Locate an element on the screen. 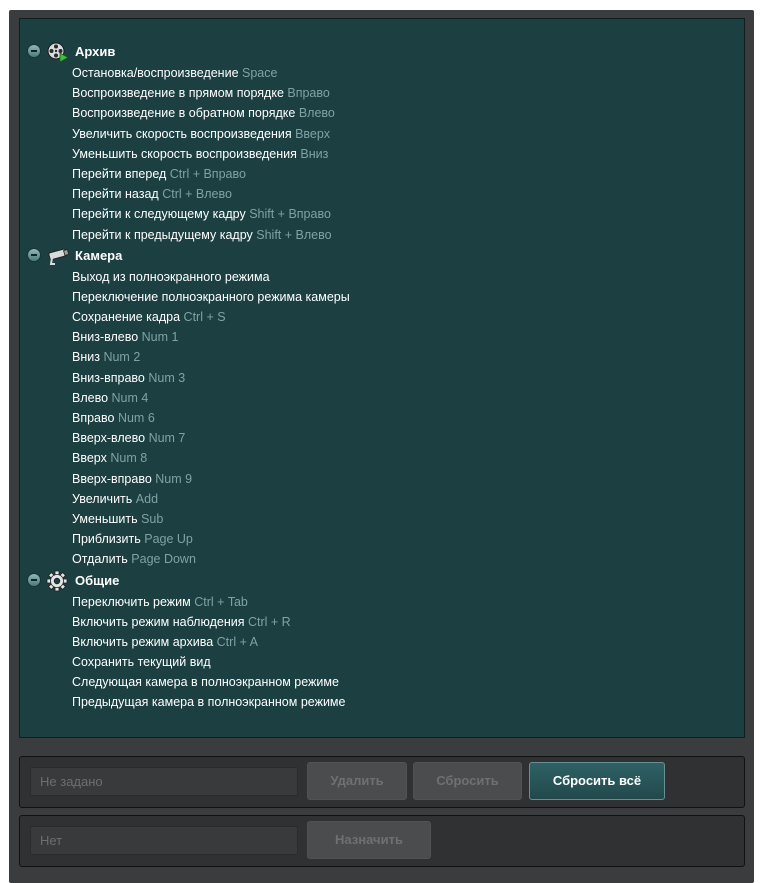  tree-item-shortcut: Shift + Вправо is located at coordinates (290, 214).